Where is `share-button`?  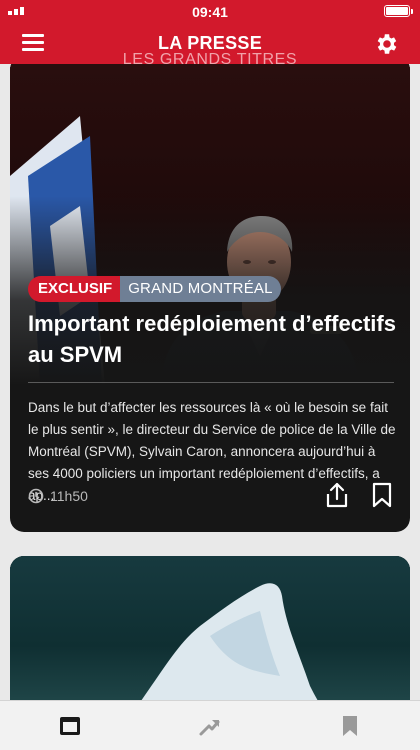 share-button is located at coordinates (337, 495).